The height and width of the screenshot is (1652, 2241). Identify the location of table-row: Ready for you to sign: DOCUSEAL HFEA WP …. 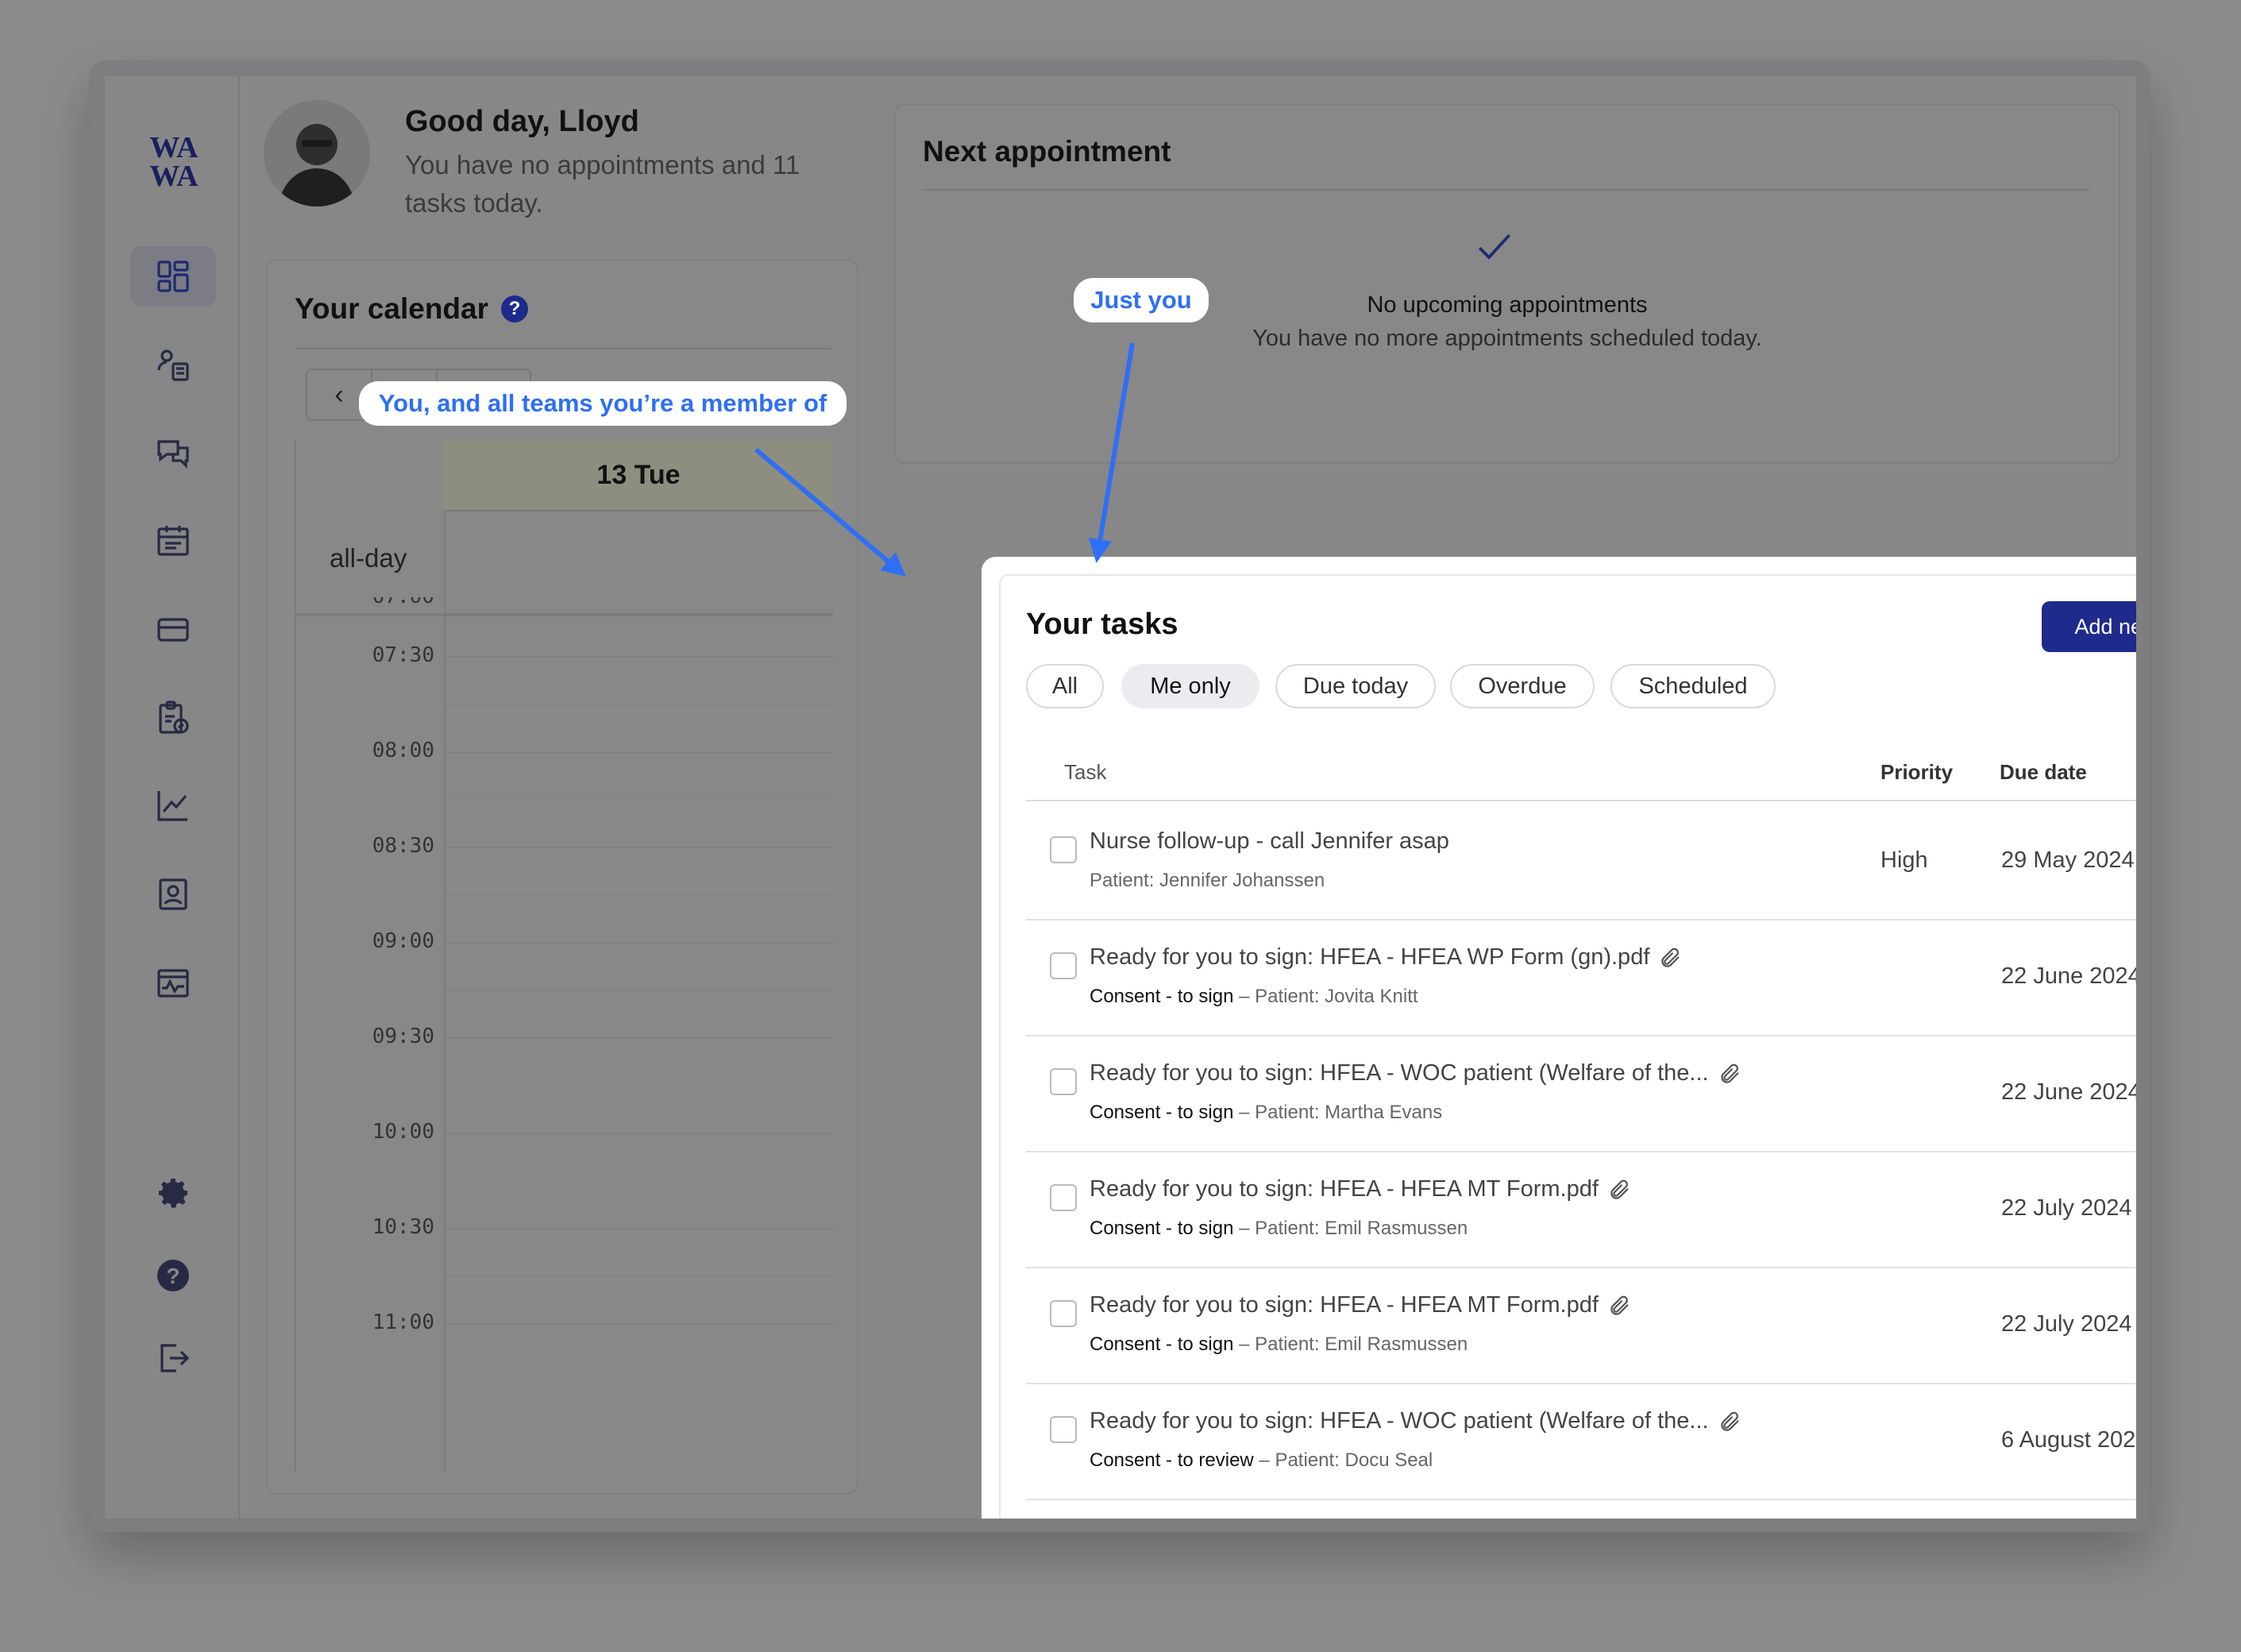
(1581, 1509).